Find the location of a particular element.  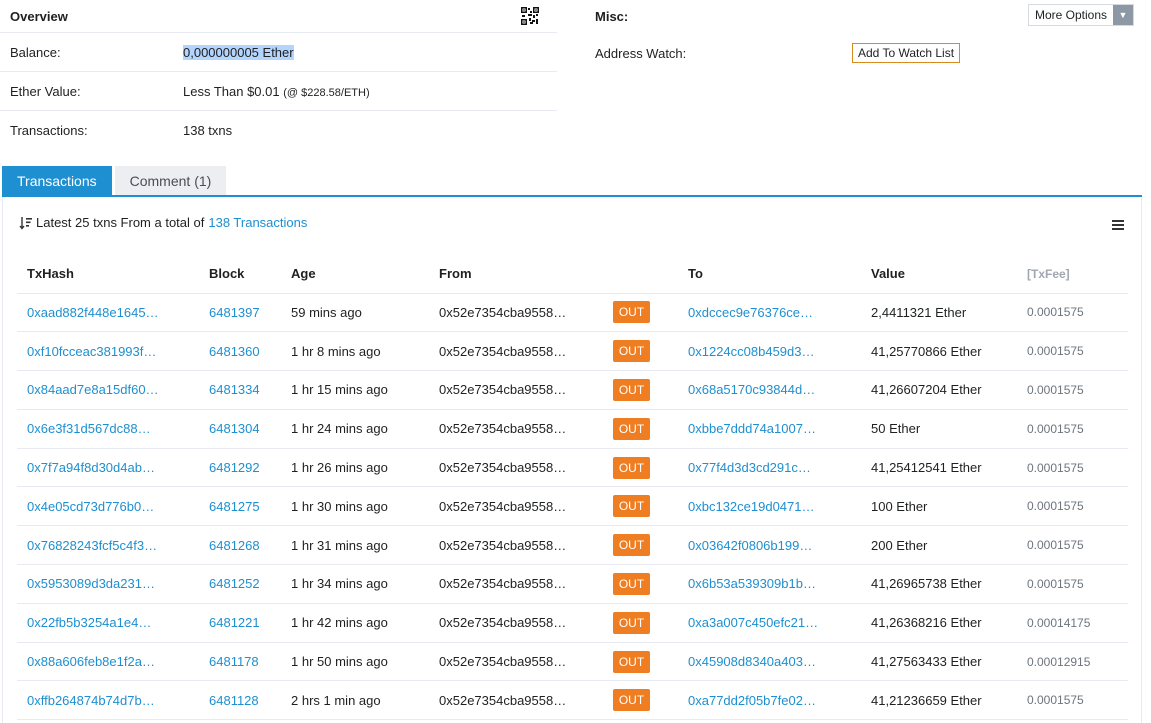

sort-icon is located at coordinates (25, 223).